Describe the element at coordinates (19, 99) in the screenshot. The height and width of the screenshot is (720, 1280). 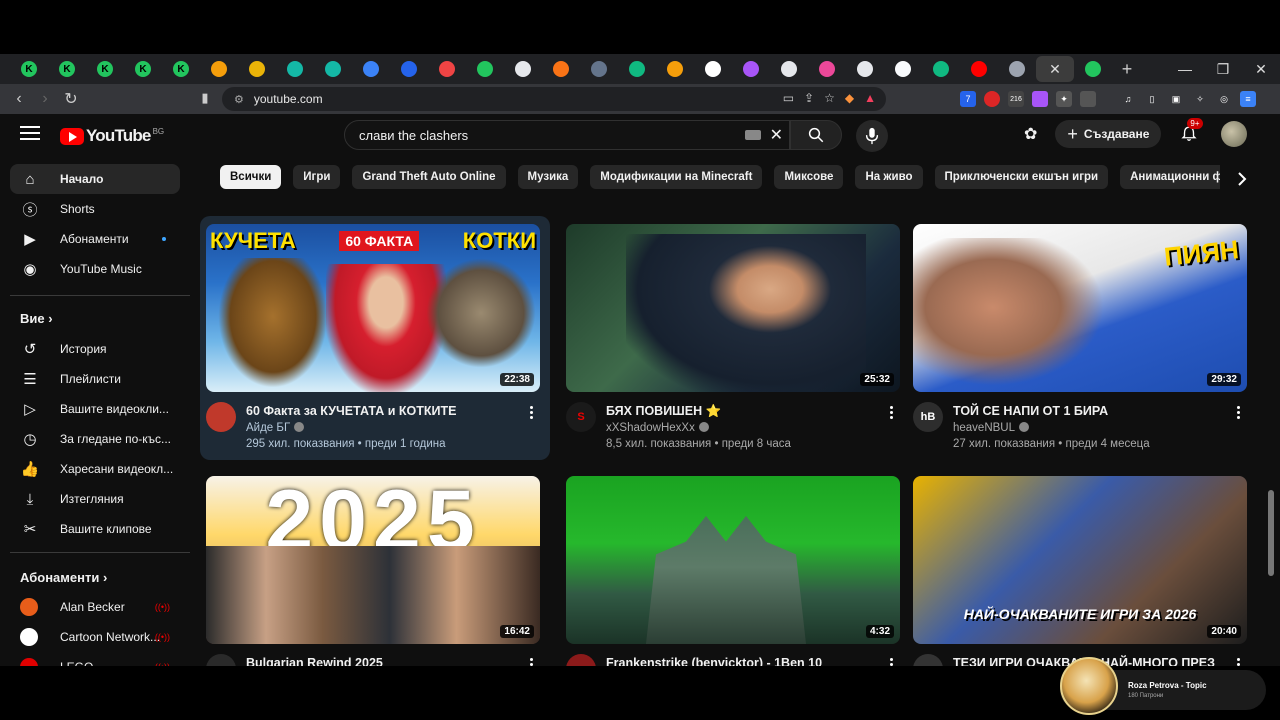
I see `back-button: ‹` at that location.